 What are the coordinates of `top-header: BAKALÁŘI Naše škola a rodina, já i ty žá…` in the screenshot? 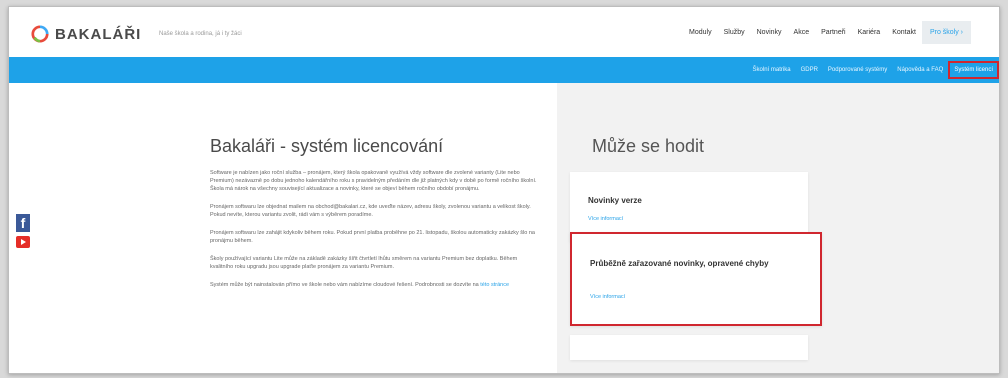 It's located at (504, 32).